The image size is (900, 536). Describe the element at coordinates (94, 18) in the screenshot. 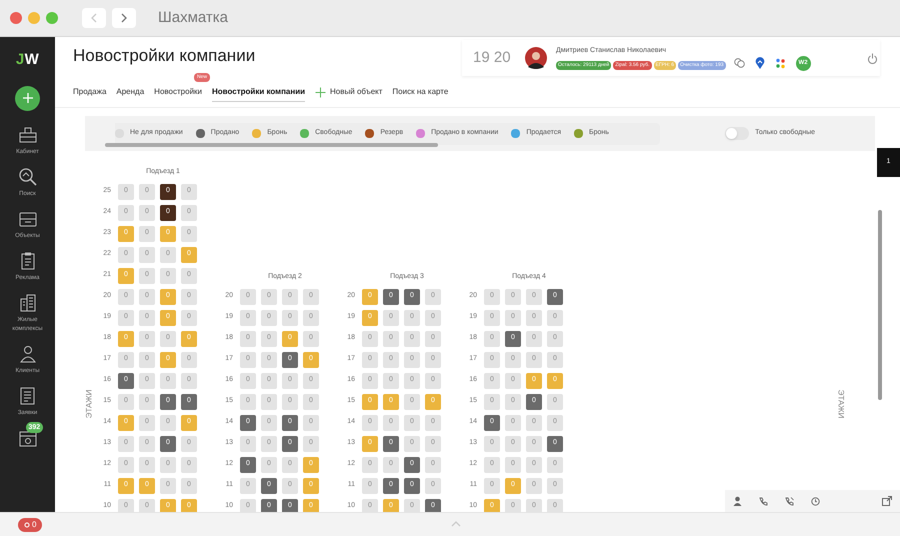

I see `chevron-left-icon` at that location.